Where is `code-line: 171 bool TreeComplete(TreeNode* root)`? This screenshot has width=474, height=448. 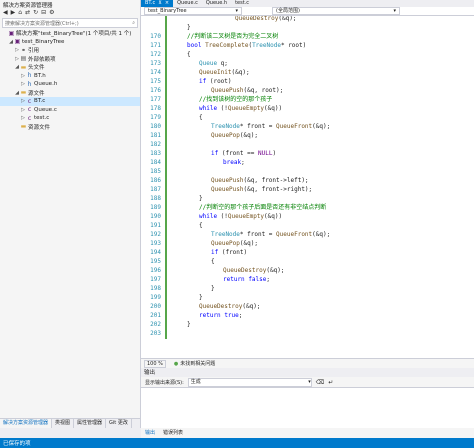
code-line: 171 bool TreeComplete(TreeNode* root) is located at coordinates (307, 45).